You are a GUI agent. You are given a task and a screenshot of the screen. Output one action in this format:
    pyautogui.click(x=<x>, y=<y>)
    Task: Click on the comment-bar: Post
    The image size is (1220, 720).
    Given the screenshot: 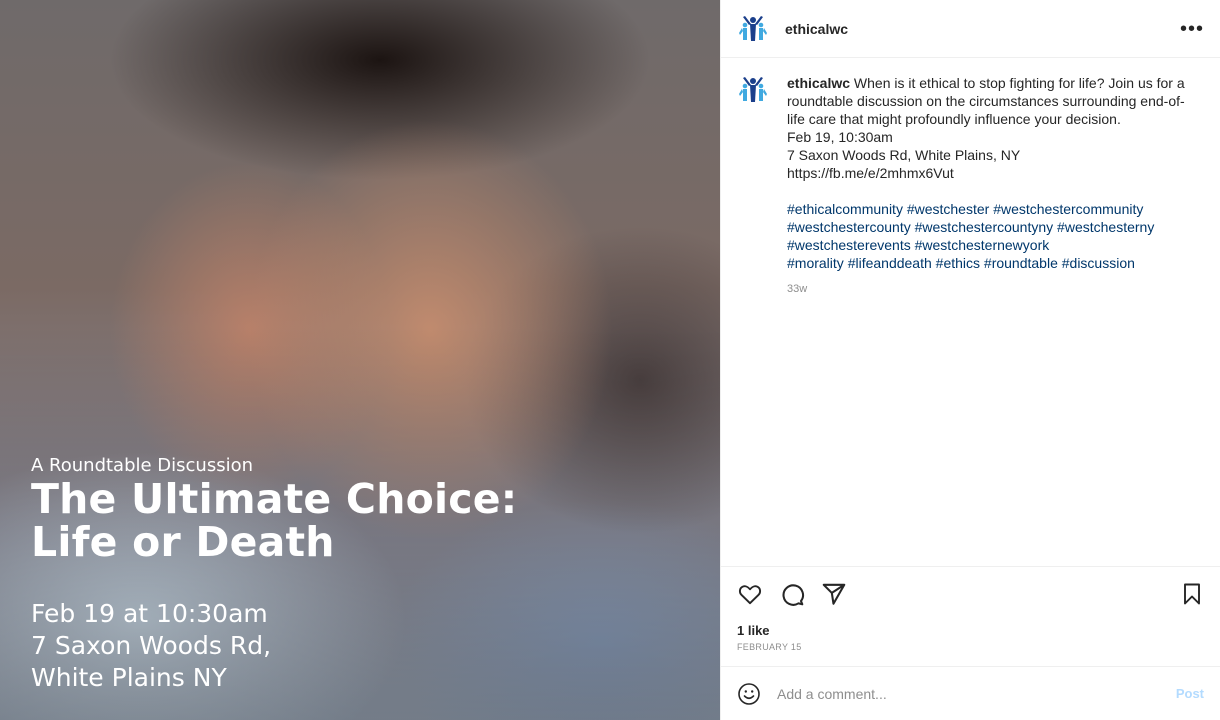 What is the action you would take?
    pyautogui.click(x=970, y=693)
    